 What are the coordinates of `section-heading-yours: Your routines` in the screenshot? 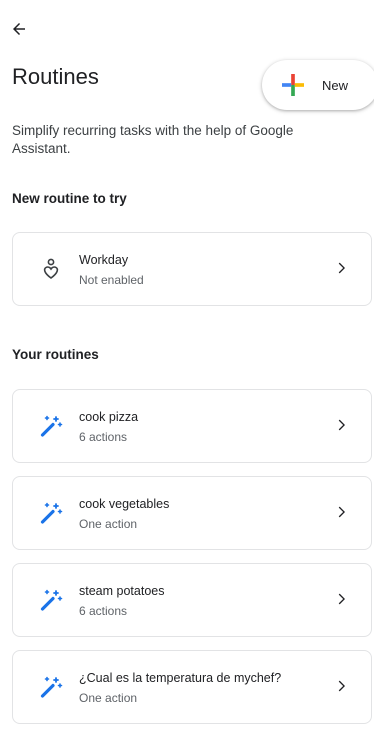 It's located at (55, 354).